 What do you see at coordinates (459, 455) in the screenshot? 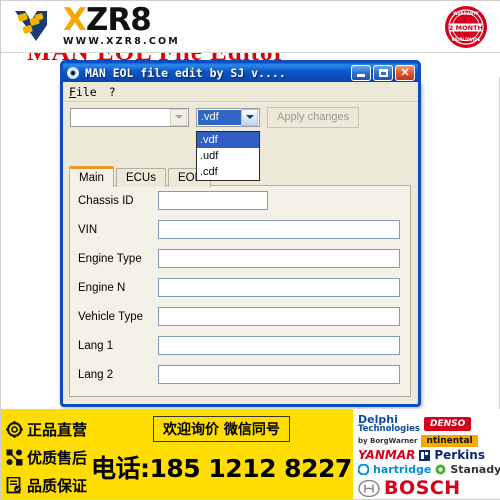
I see `brand-perkins: Perkins` at bounding box center [459, 455].